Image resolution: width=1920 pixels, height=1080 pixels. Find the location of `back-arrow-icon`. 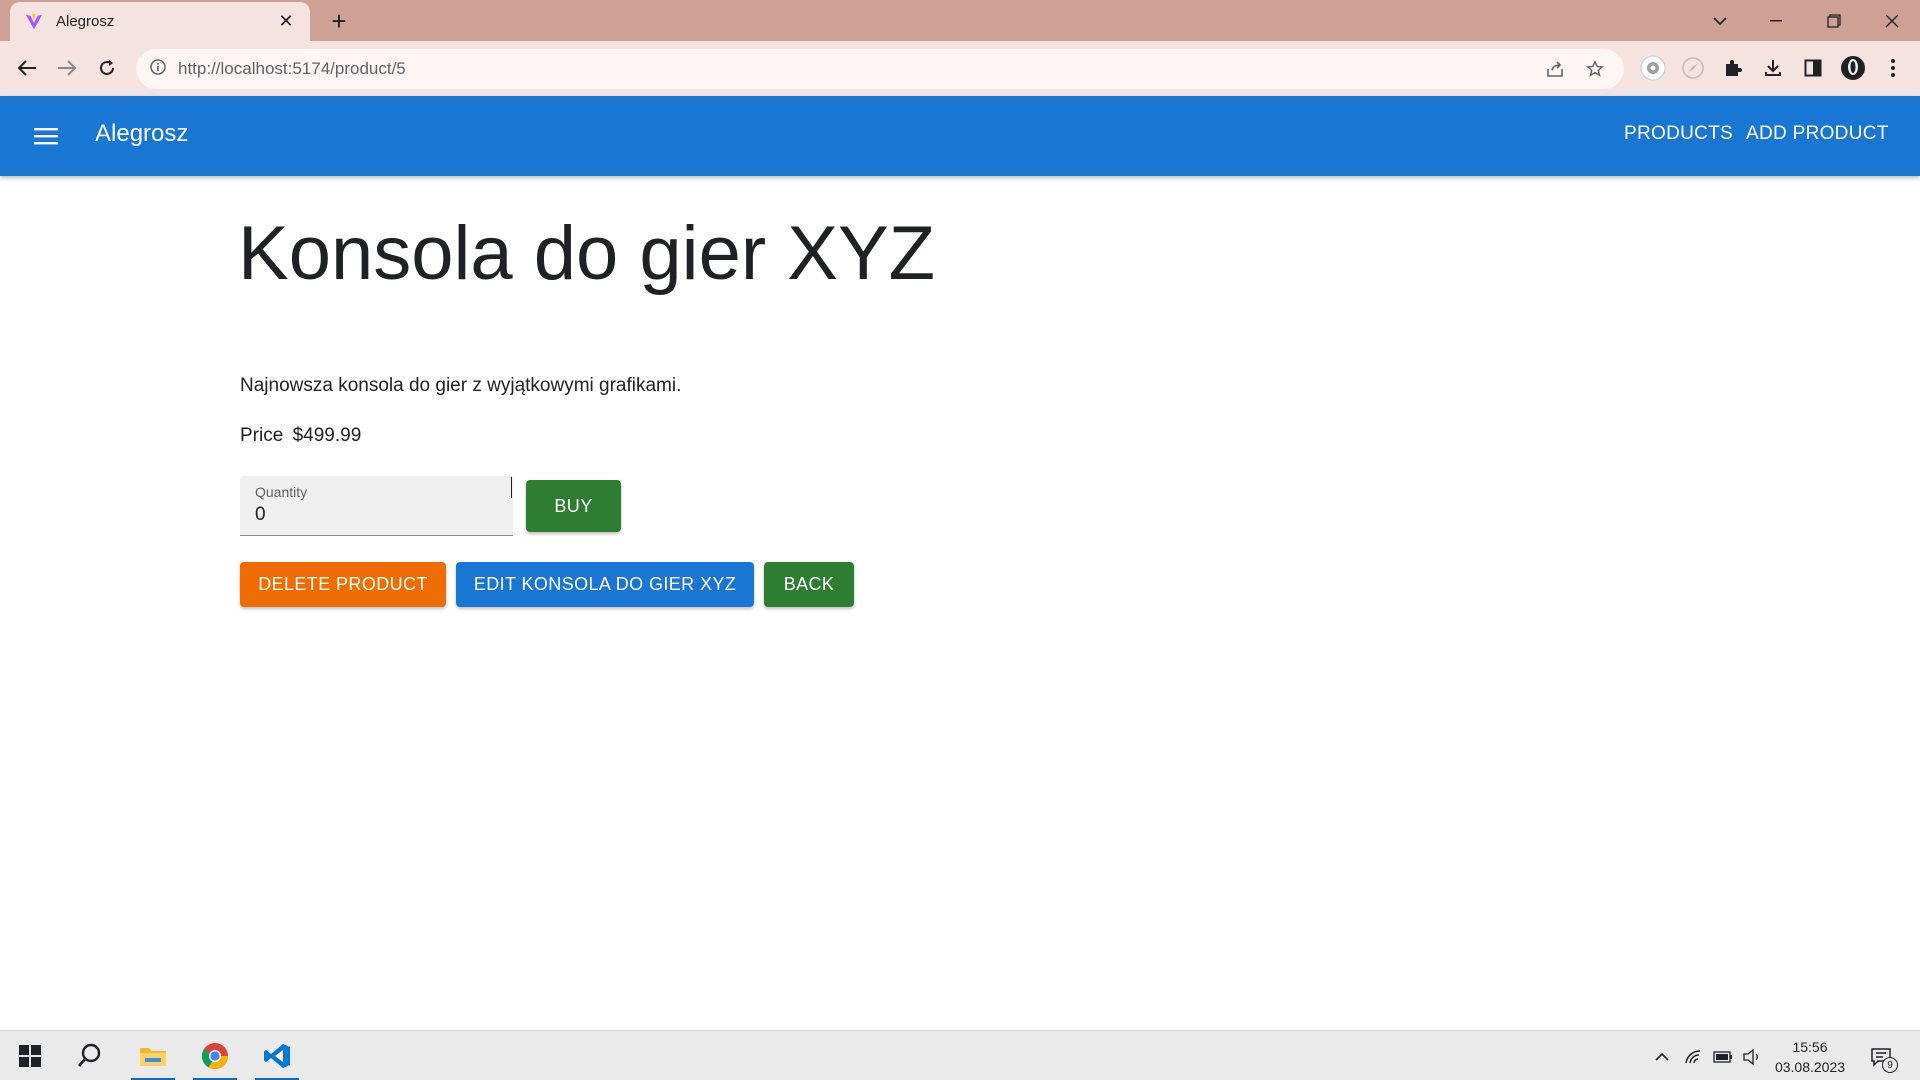

back-arrow-icon is located at coordinates (27, 68).